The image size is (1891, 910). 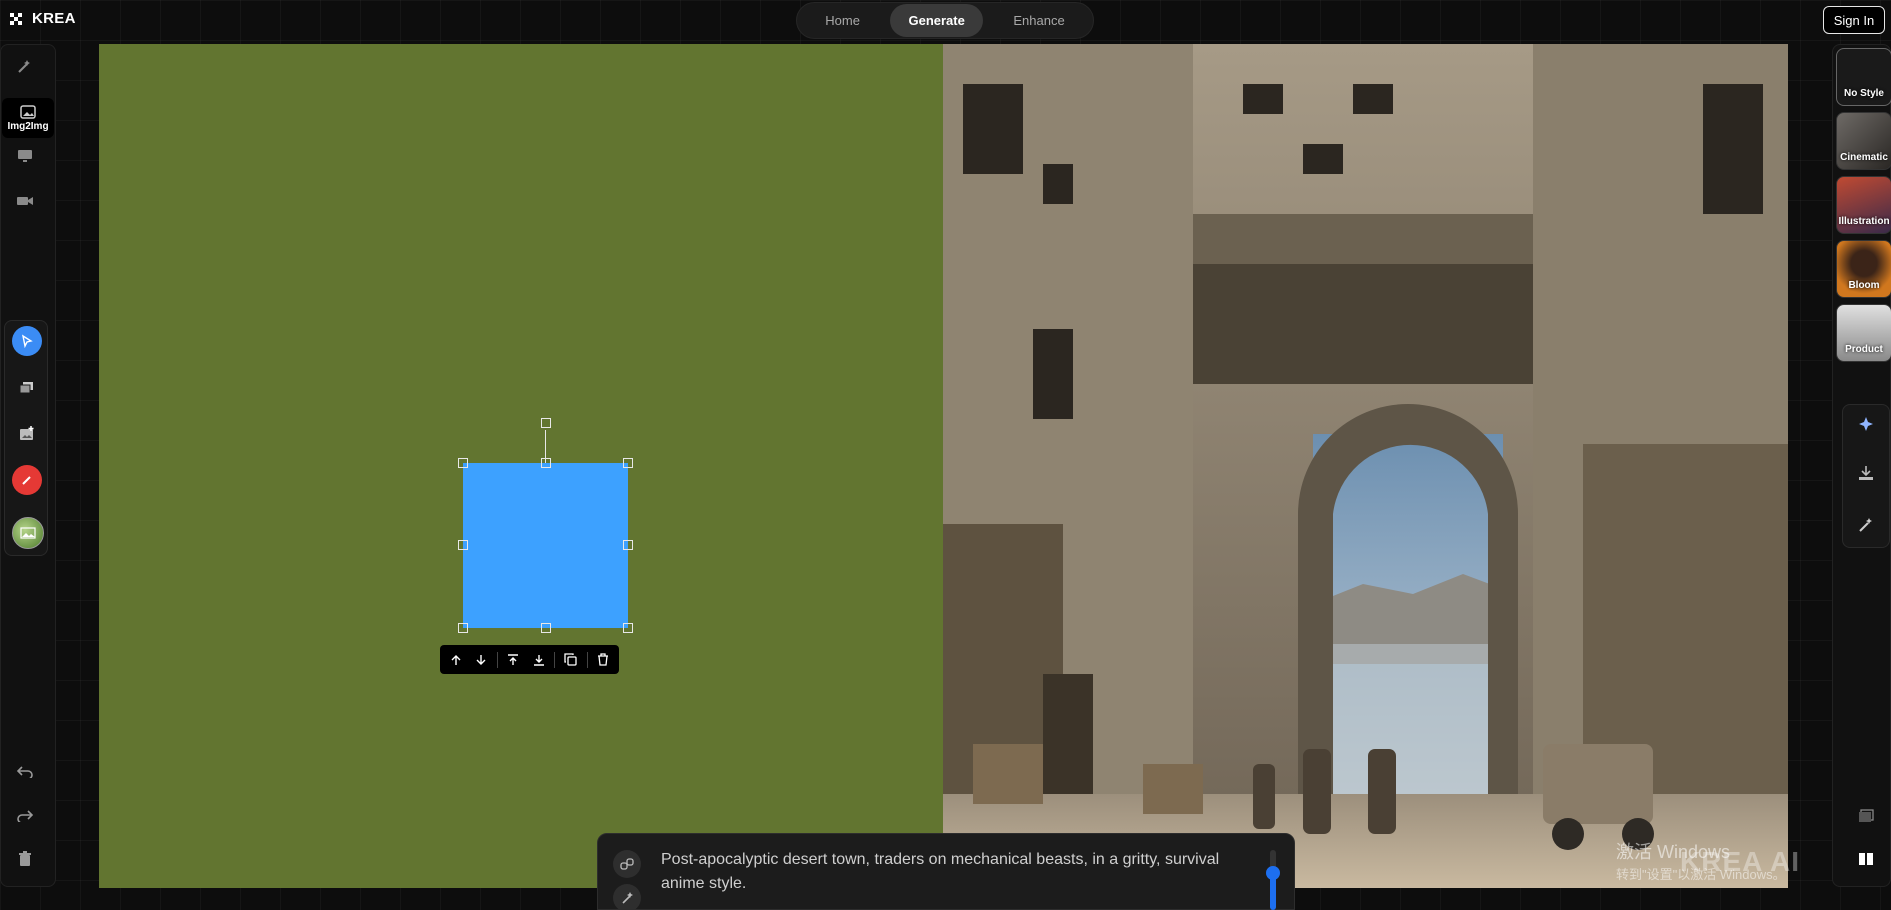 I want to click on add-image-tool-button, so click(x=27, y=434).